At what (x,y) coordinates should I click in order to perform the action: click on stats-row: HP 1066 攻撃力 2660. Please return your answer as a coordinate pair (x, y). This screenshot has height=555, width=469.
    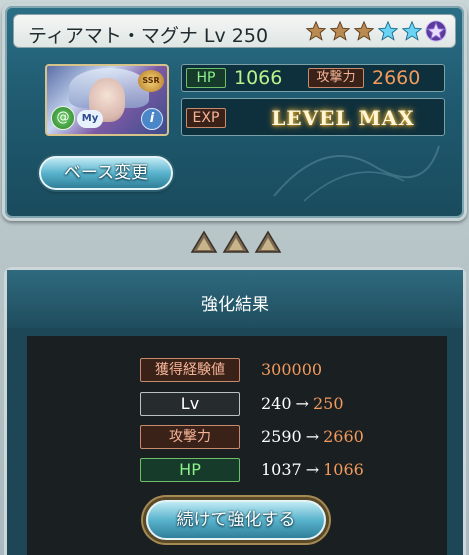
    Looking at the image, I should click on (313, 78).